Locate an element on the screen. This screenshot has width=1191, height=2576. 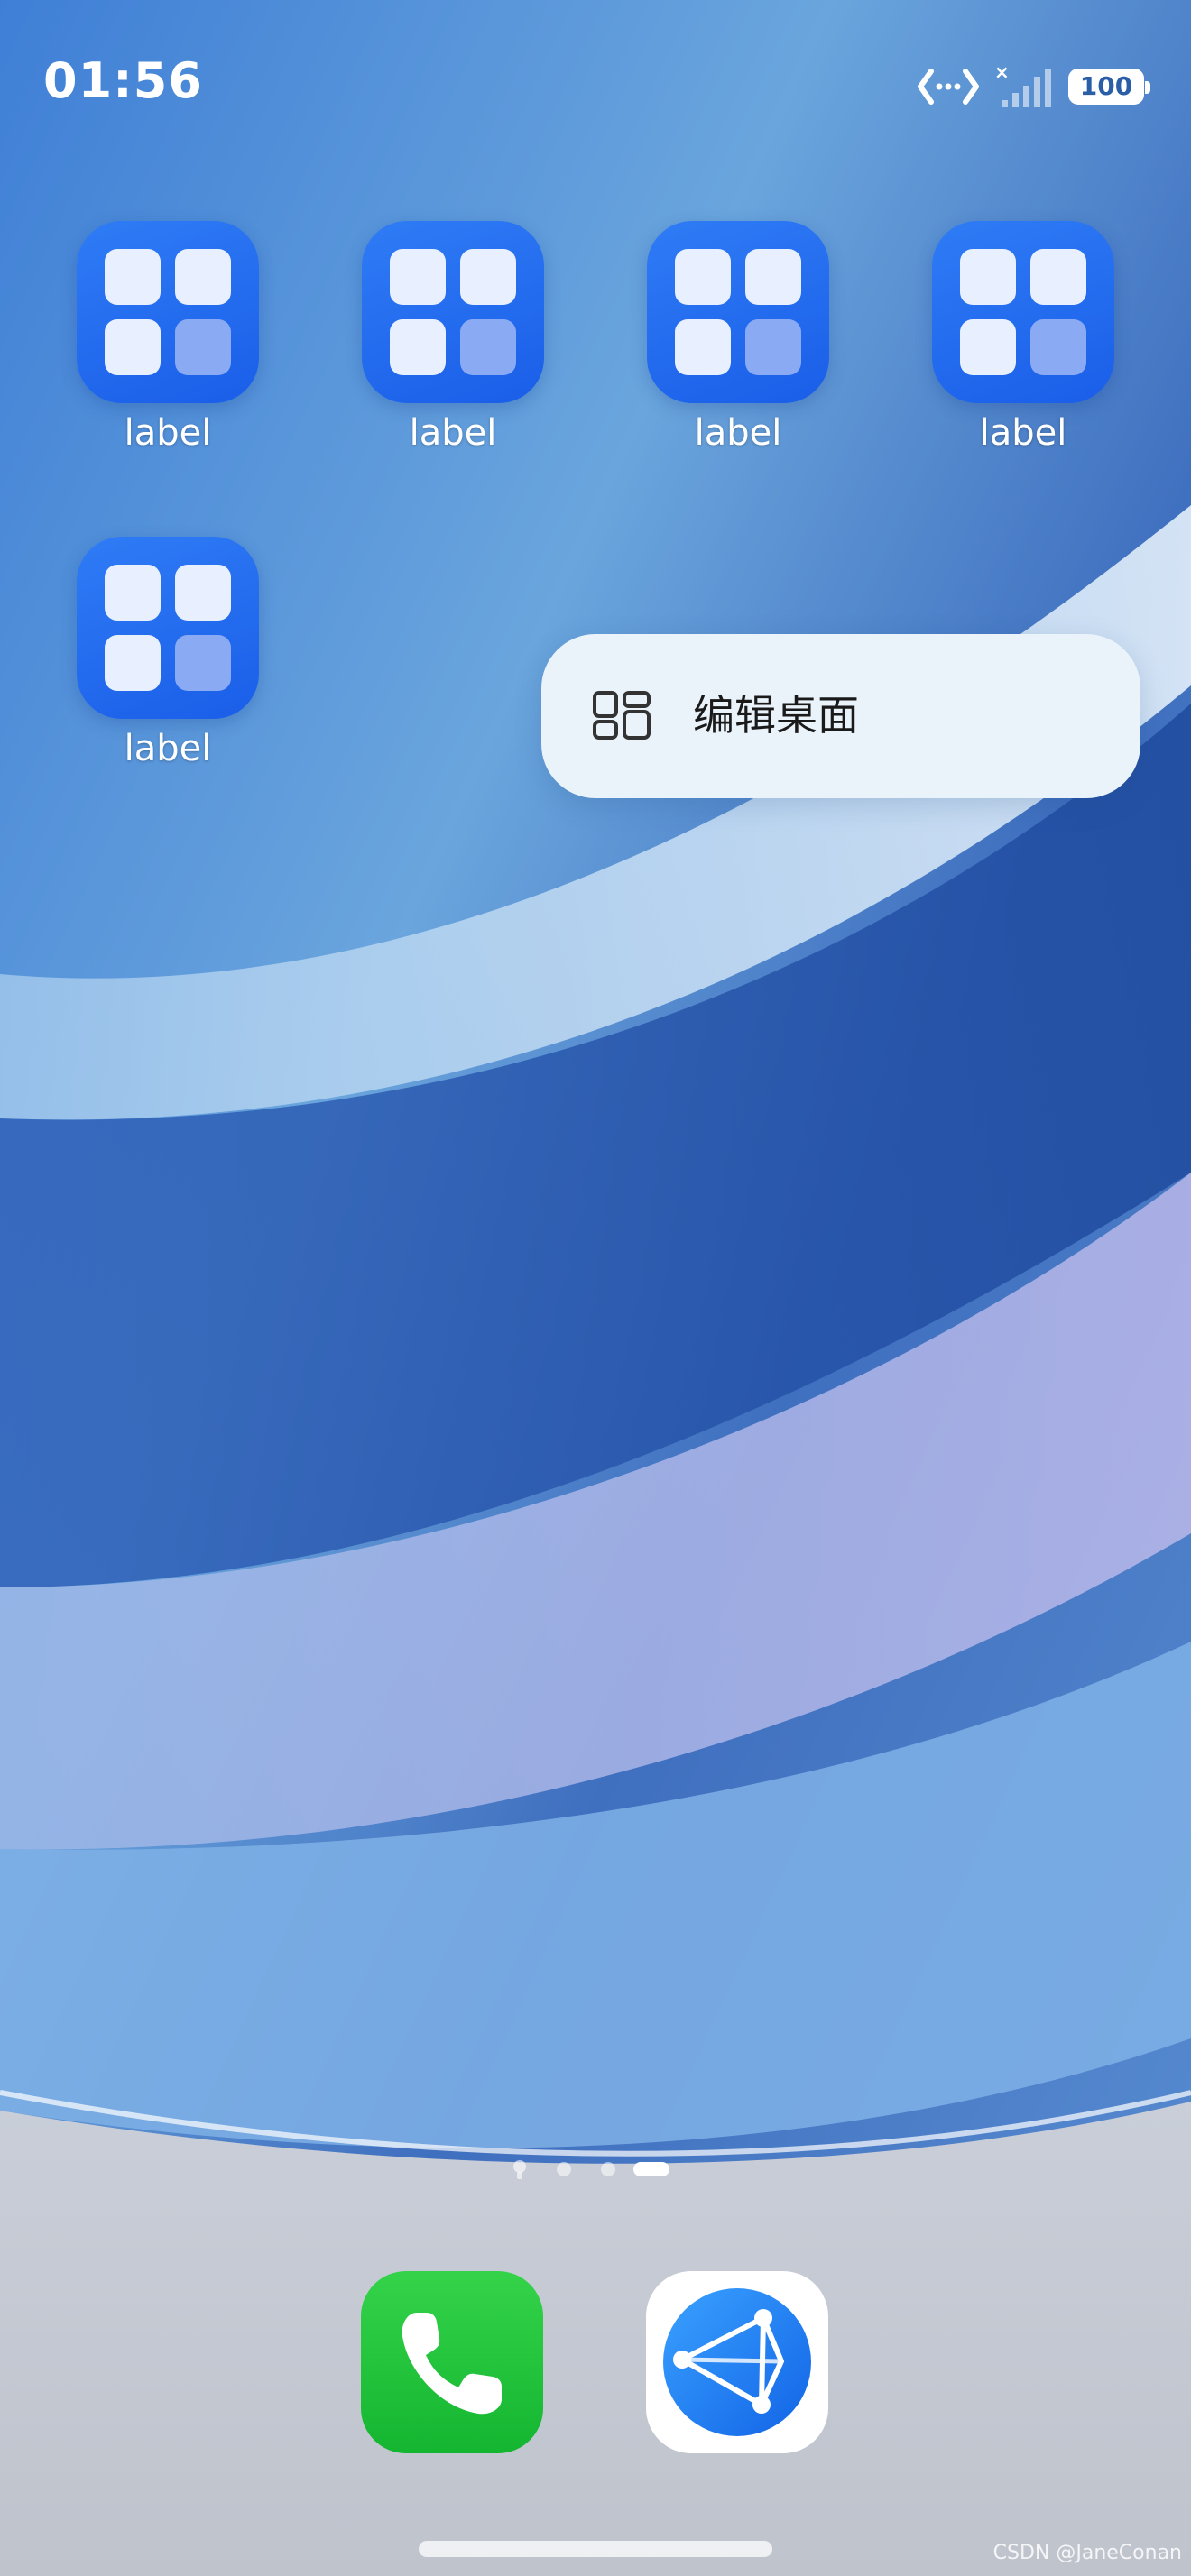
page-indicator is located at coordinates (595, 2169).